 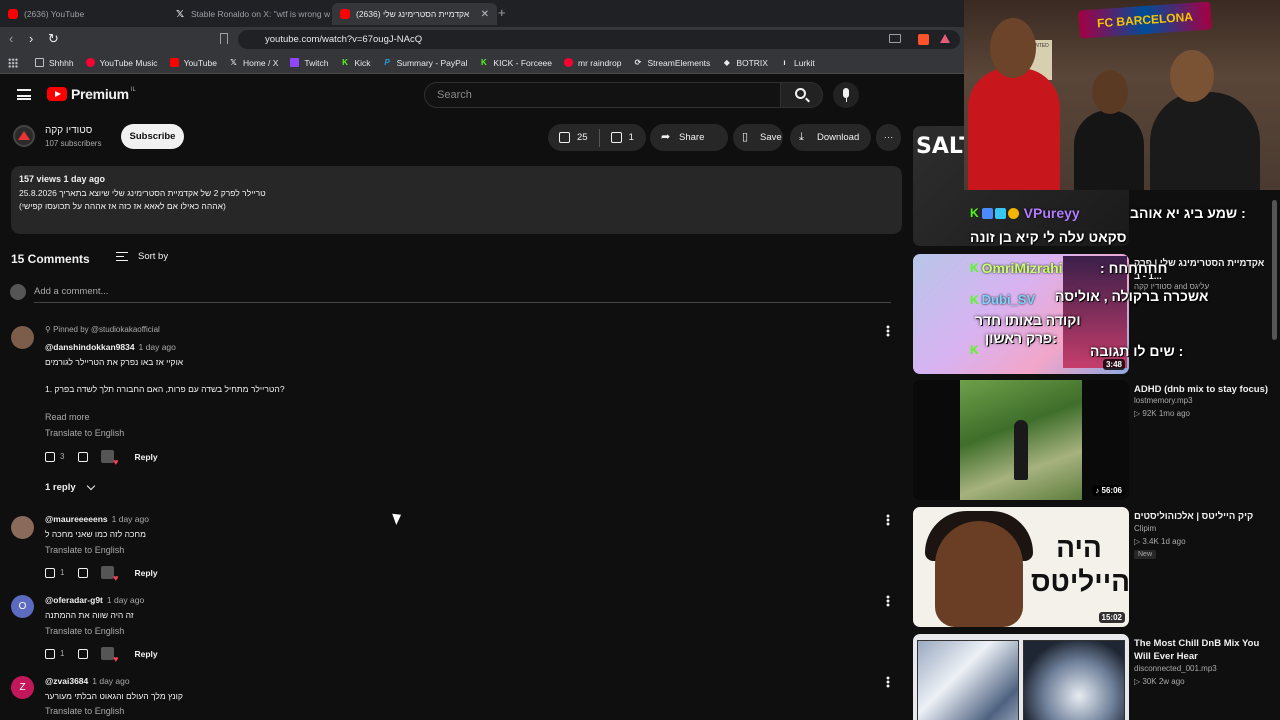 I want to click on tab-youtube-video: (2636) אקדמיית הסטרימינג שלי ✕, so click(x=414, y=14).